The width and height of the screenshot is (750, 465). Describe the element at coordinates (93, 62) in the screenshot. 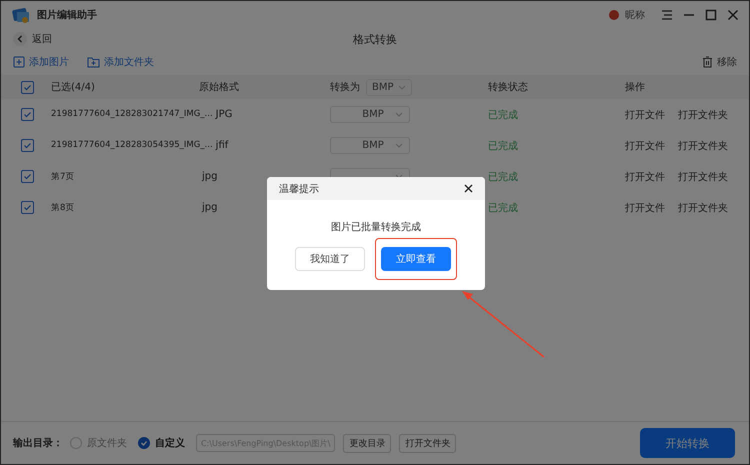

I see `add-folder-icon` at that location.